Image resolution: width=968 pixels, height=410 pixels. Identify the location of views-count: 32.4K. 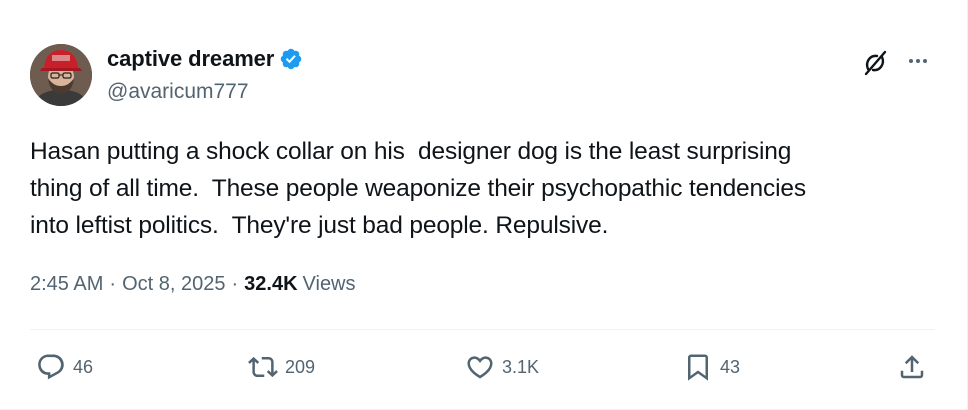
(271, 284).